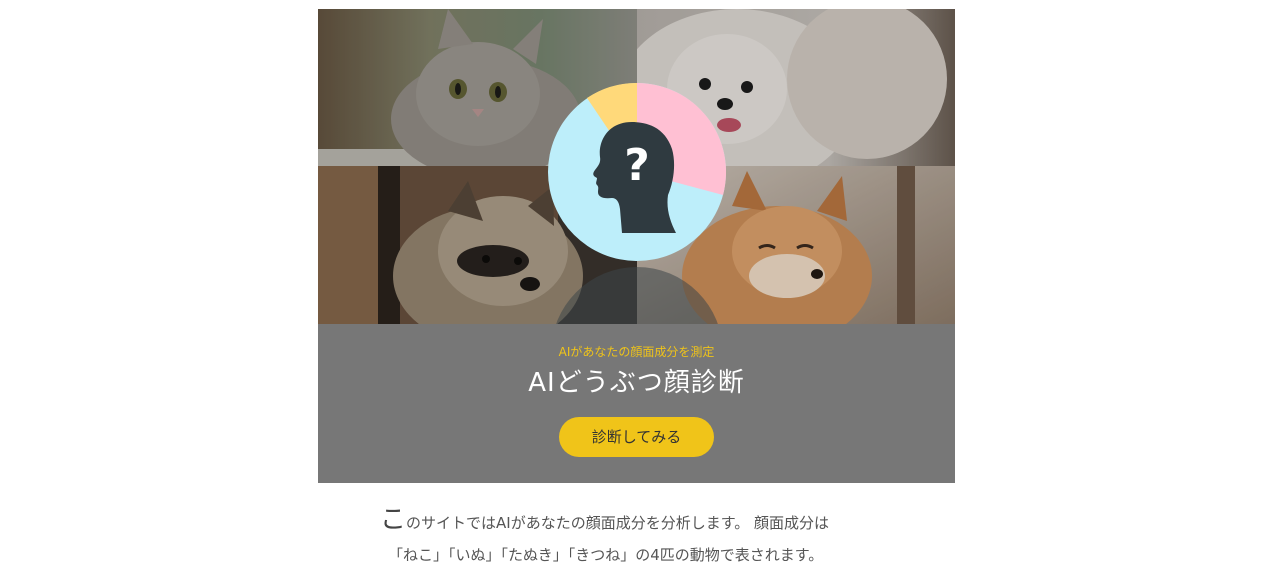 The width and height of the screenshot is (1275, 579). What do you see at coordinates (636, 403) in the screenshot?
I see `hero-panel: AIがあなたの顔面成分を測定 AIどうぶつ顔診断 診断してみる` at bounding box center [636, 403].